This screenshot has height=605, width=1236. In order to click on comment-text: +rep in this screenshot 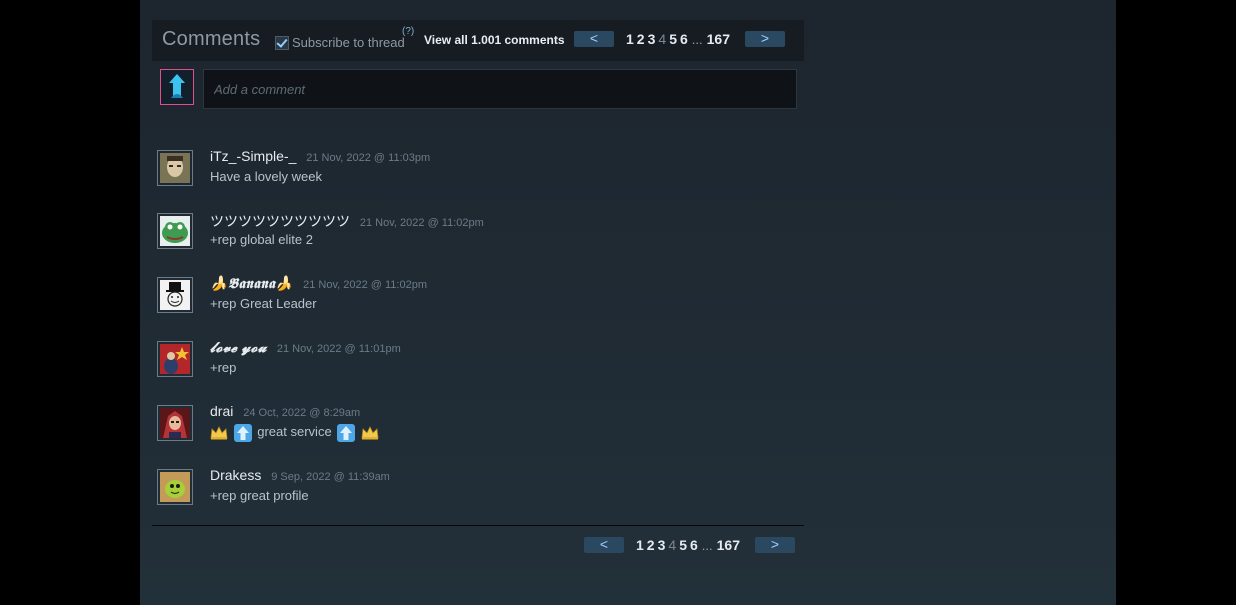, I will do `click(223, 367)`.